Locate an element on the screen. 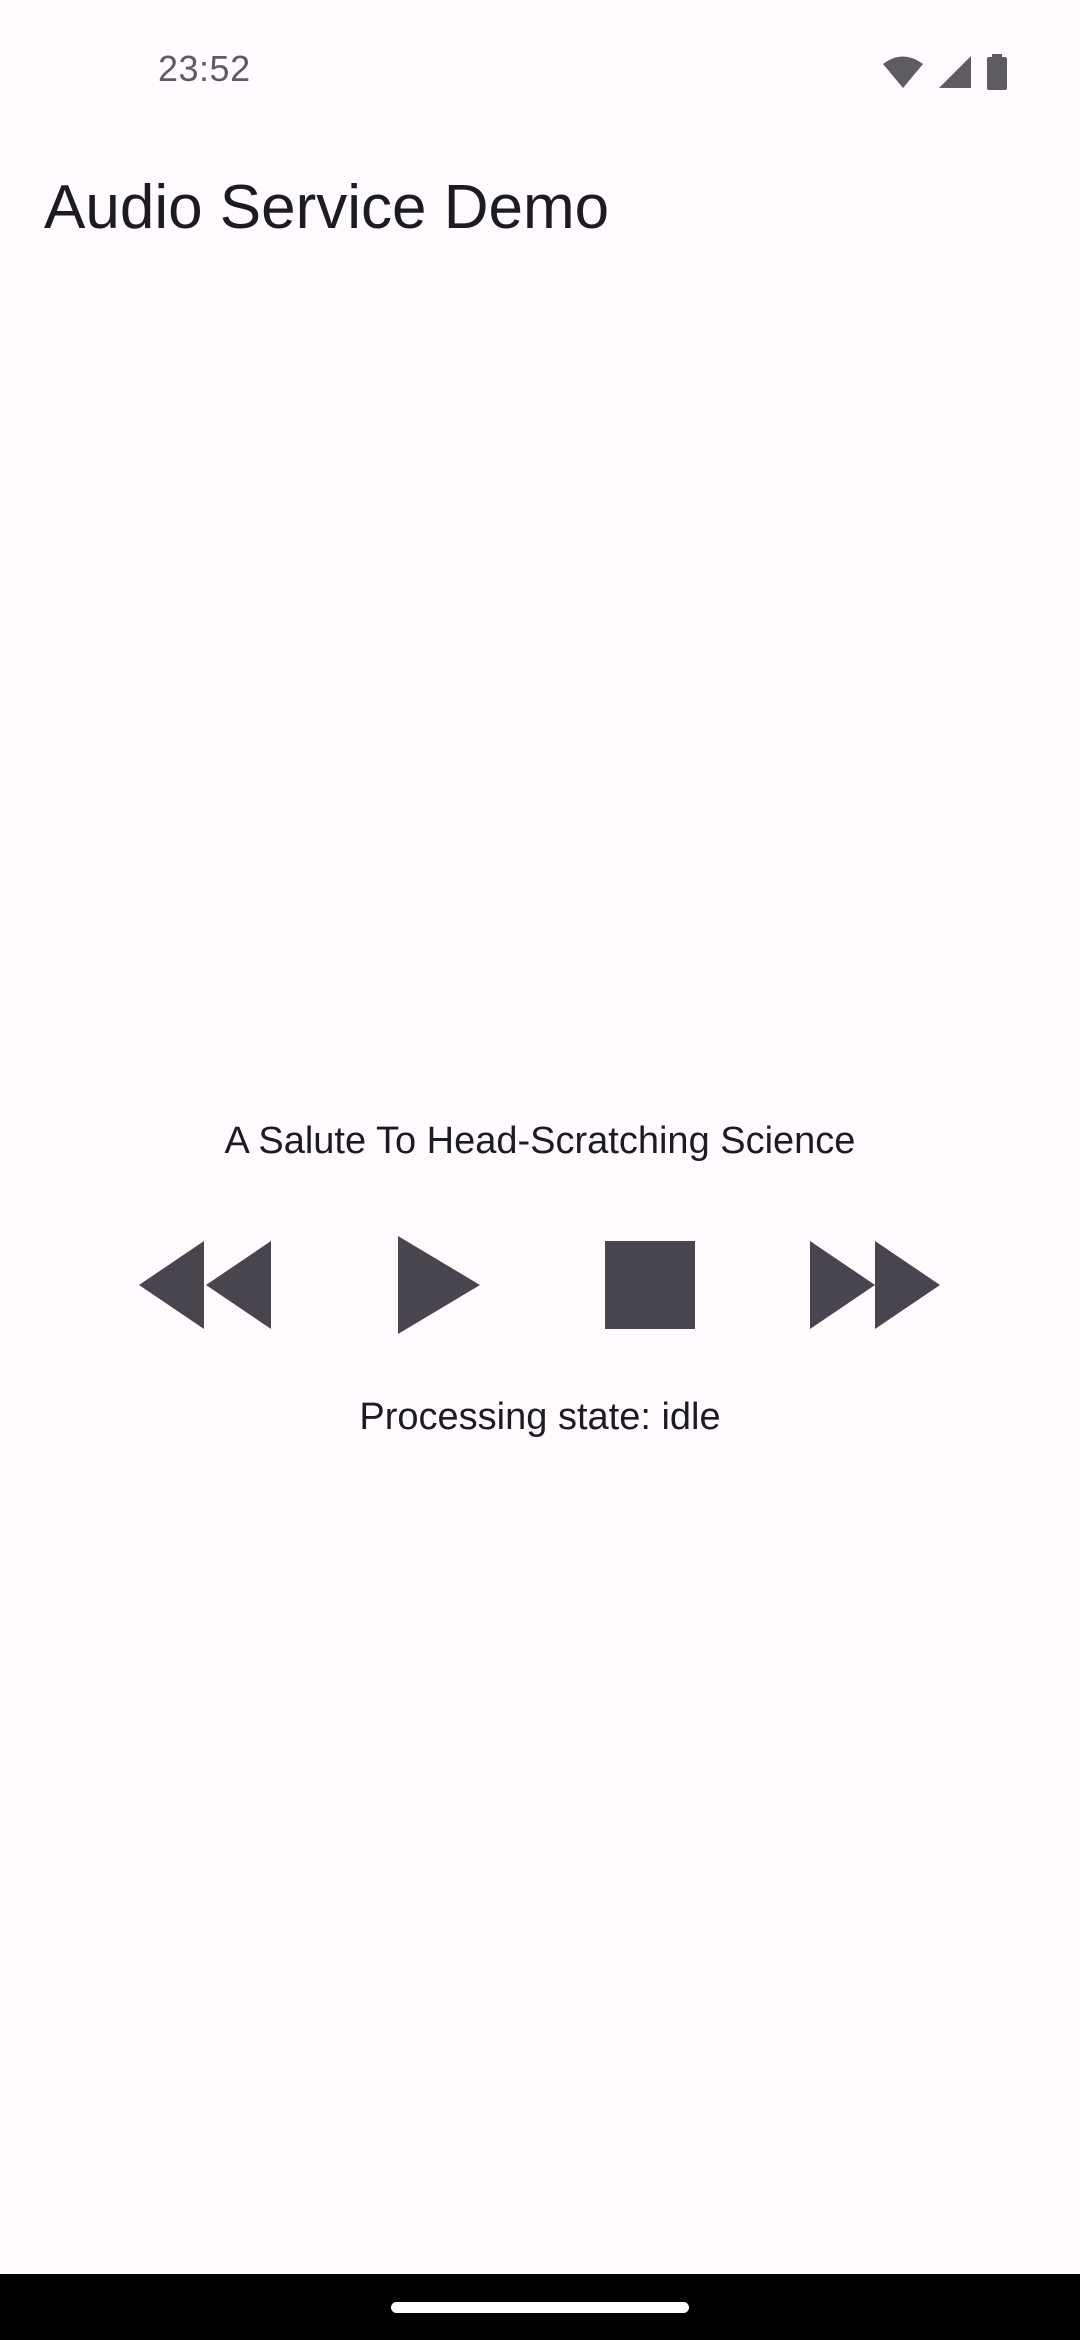 The image size is (1080, 2340). wifi-icon is located at coordinates (903, 72).